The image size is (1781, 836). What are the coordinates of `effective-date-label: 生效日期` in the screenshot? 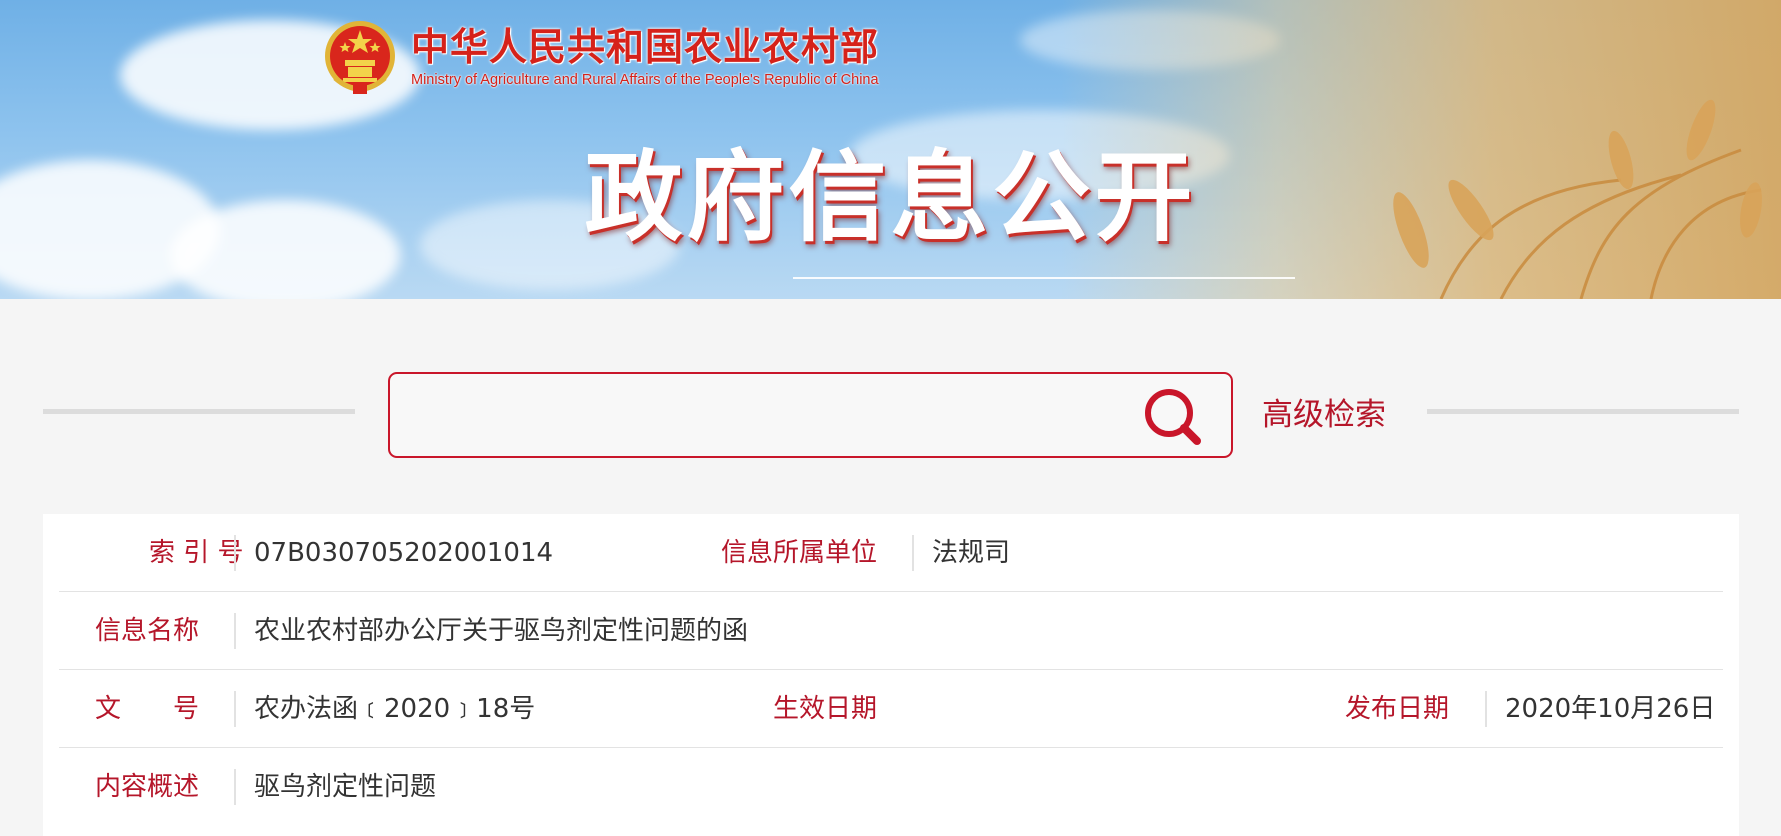 It's located at (825, 709).